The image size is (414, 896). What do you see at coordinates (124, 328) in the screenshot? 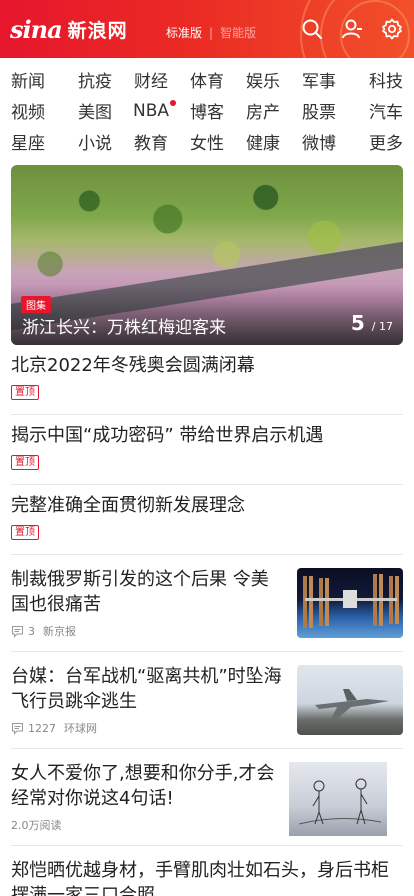
I see `hero-caption: 浙江长兴：万株红梅迎客来` at bounding box center [124, 328].